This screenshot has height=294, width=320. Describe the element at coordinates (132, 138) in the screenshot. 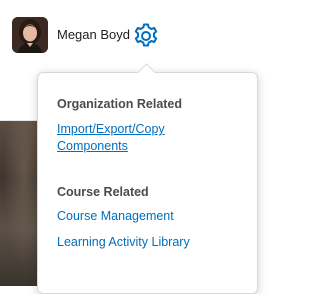

I see `link-import-export-copy-components: Import/Export/Copy Components` at that location.